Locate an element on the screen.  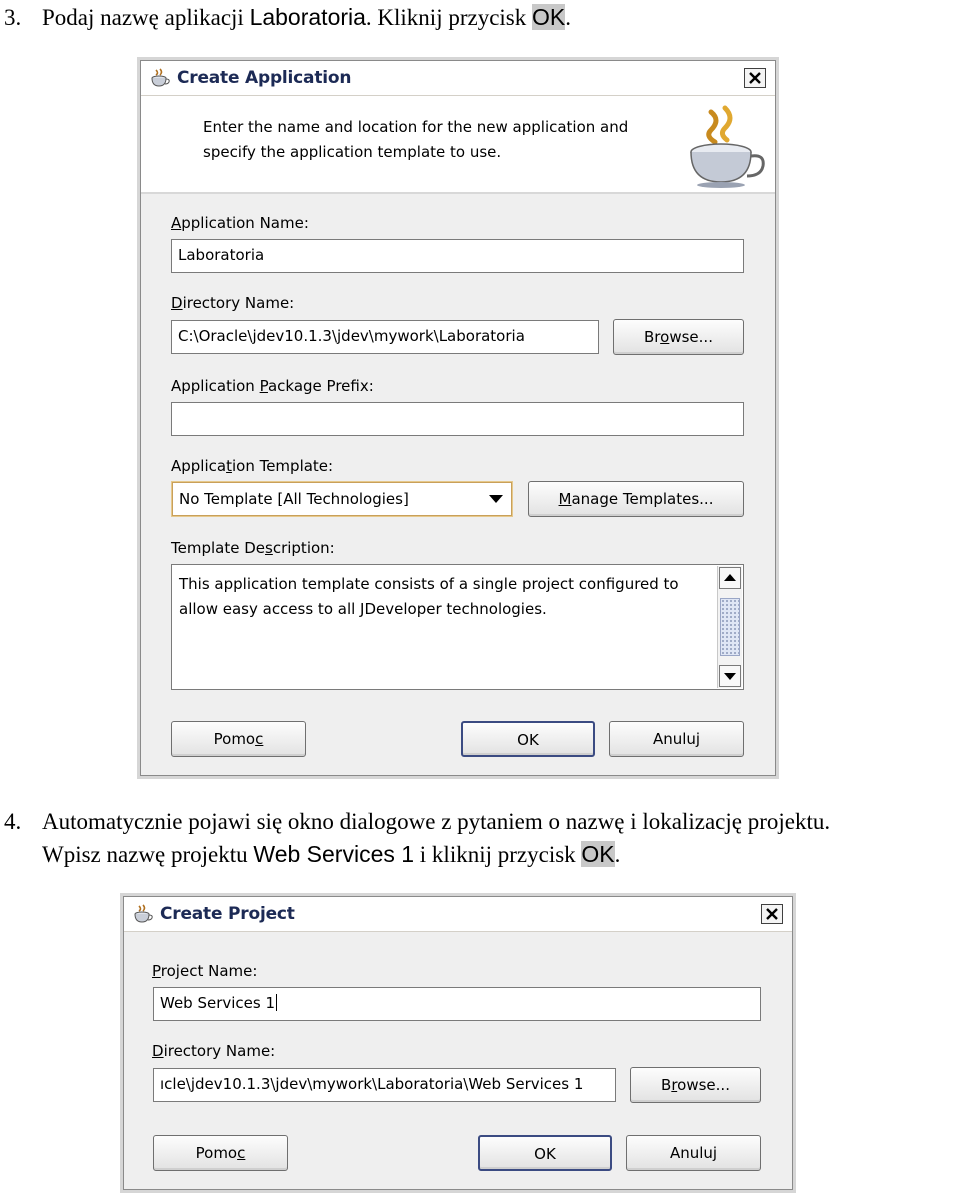
text-cursor is located at coordinates (277, 1002).